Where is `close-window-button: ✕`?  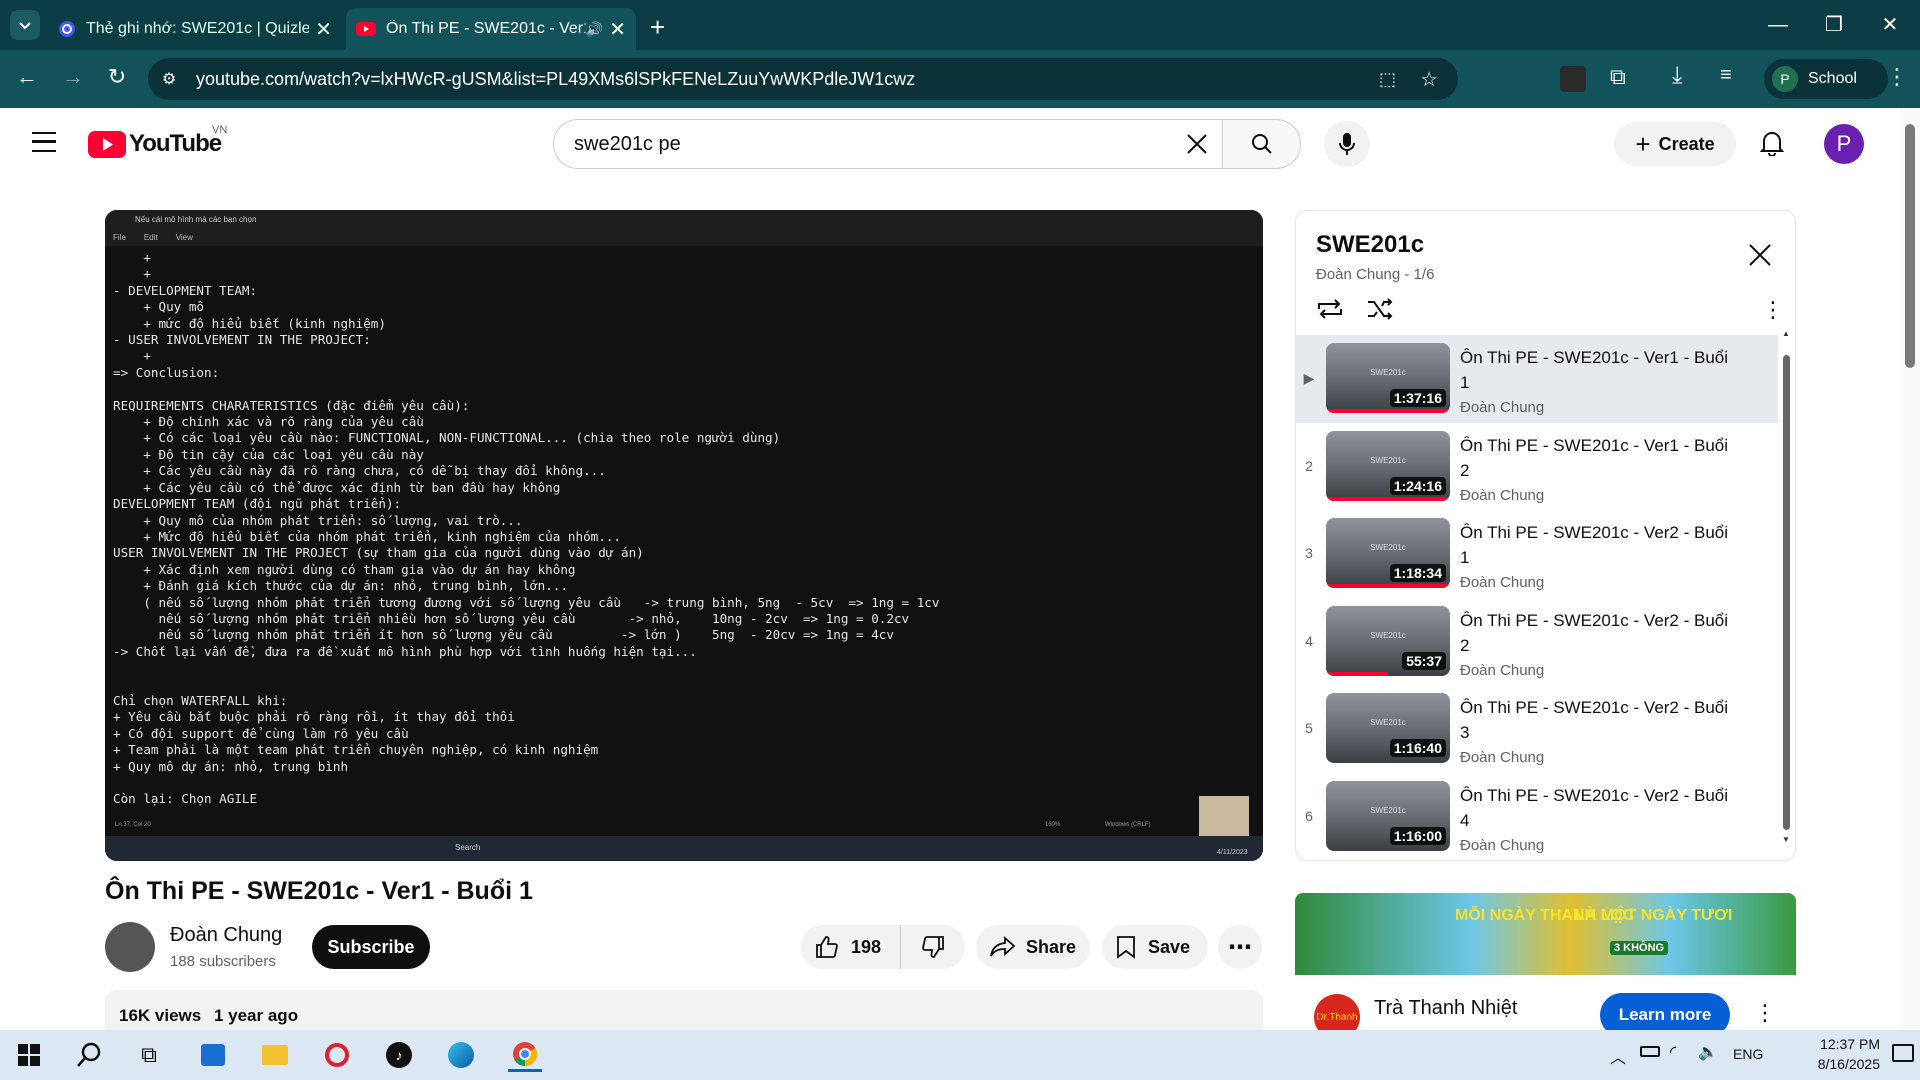
close-window-button: ✕ is located at coordinates (1890, 25).